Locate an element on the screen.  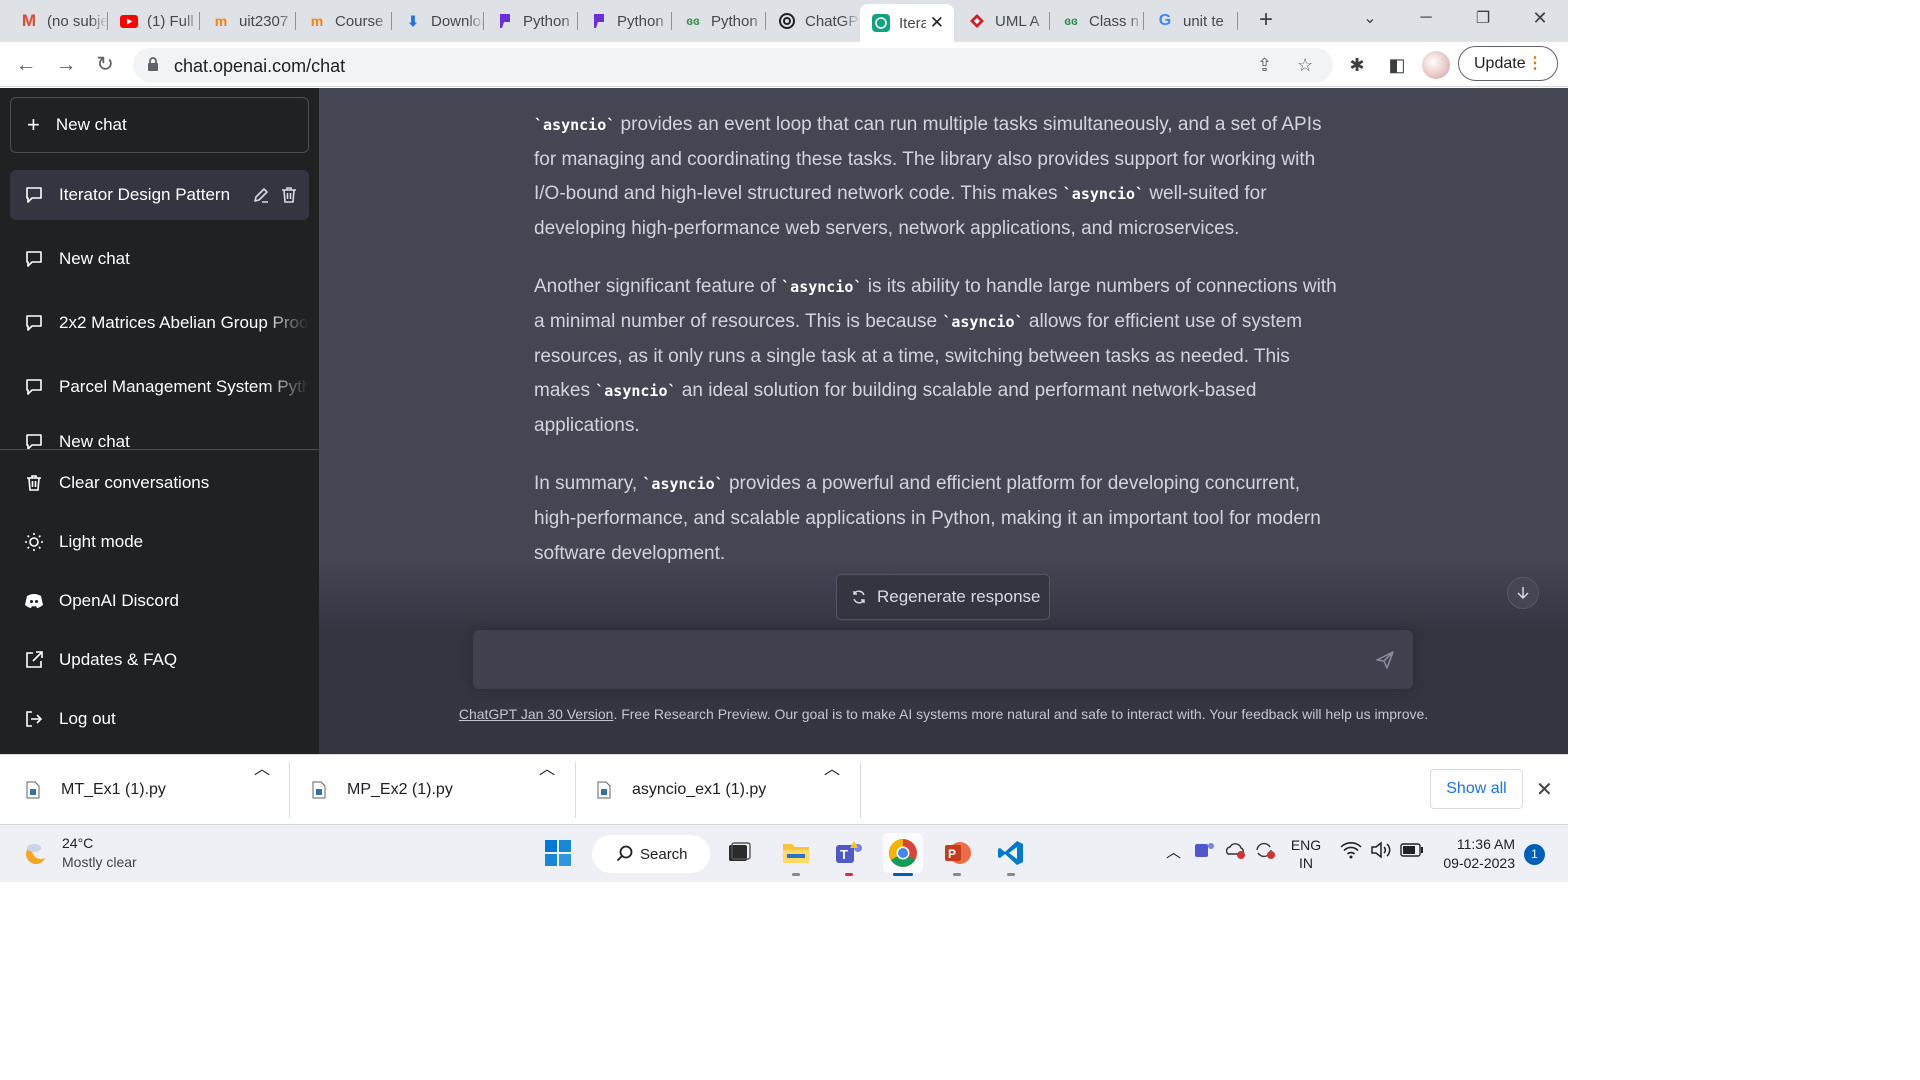
update-button: Update ⋮ is located at coordinates (1508, 63).